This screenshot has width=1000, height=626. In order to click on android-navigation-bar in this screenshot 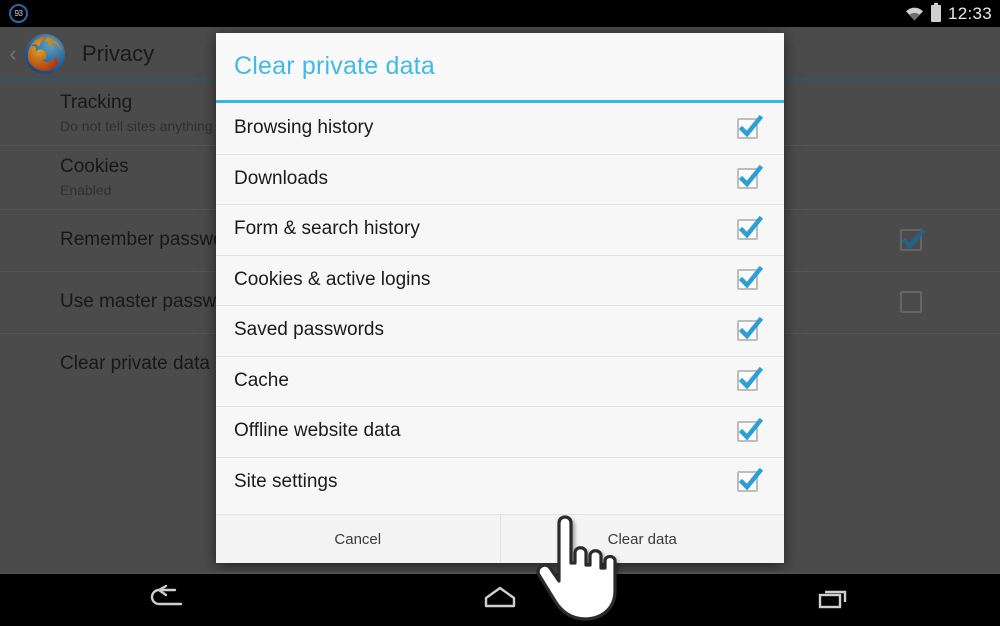, I will do `click(500, 599)`.